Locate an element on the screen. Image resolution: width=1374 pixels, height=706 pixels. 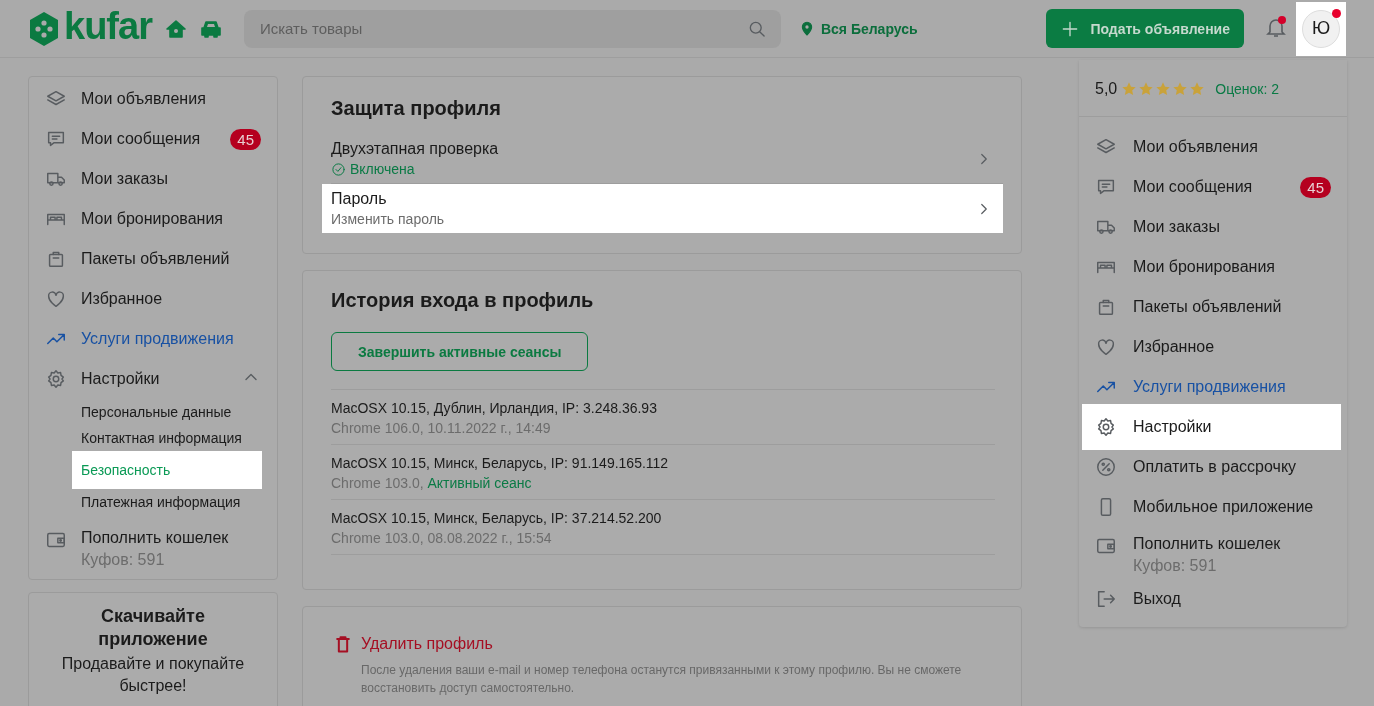
session-device: MacOSX 10.15, Минск, Беларусь, IP: 91.149.165.112 is located at coordinates (500, 463).